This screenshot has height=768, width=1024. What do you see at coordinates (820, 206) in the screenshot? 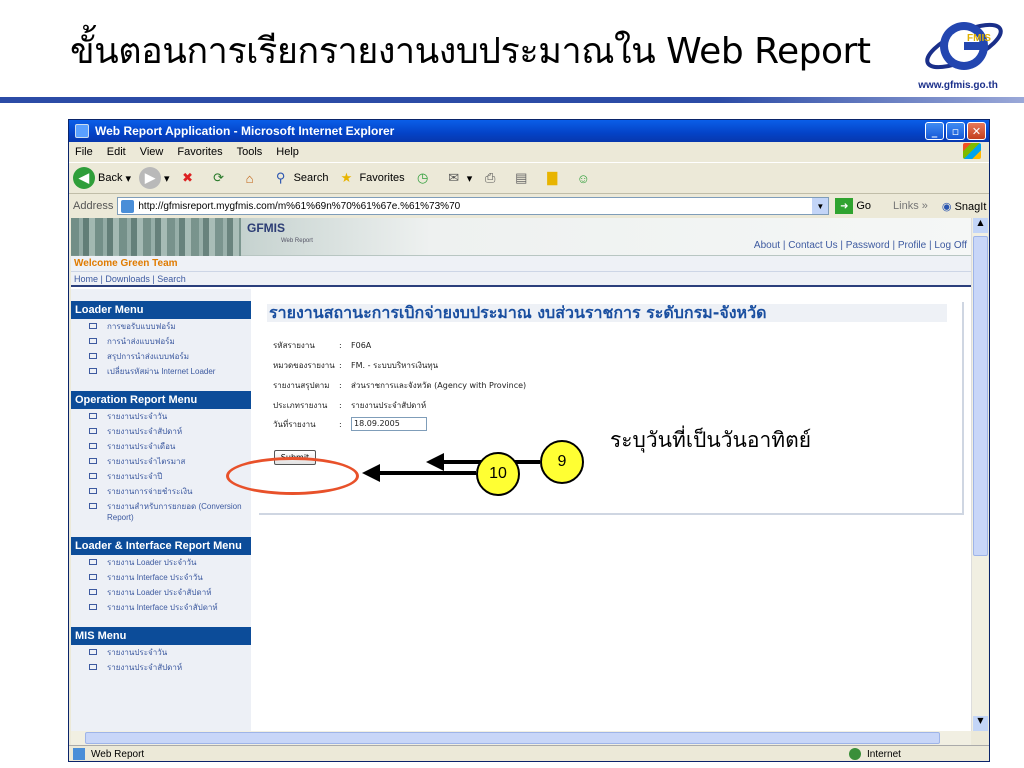
I see `chevron-down-icon: ▼` at bounding box center [820, 206].